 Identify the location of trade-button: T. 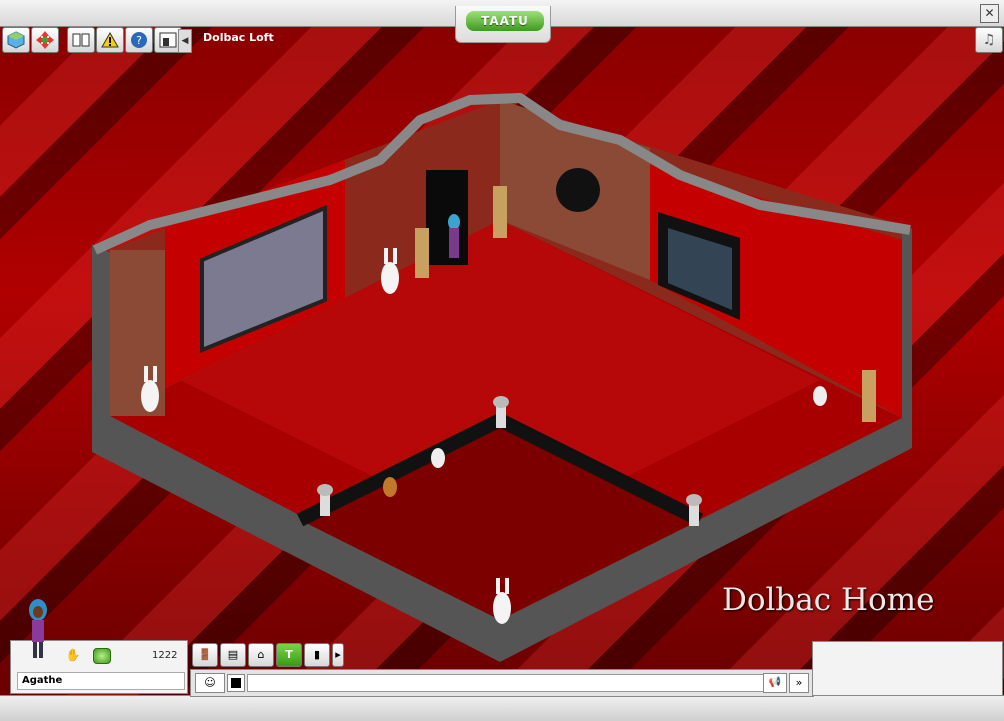
(289, 655).